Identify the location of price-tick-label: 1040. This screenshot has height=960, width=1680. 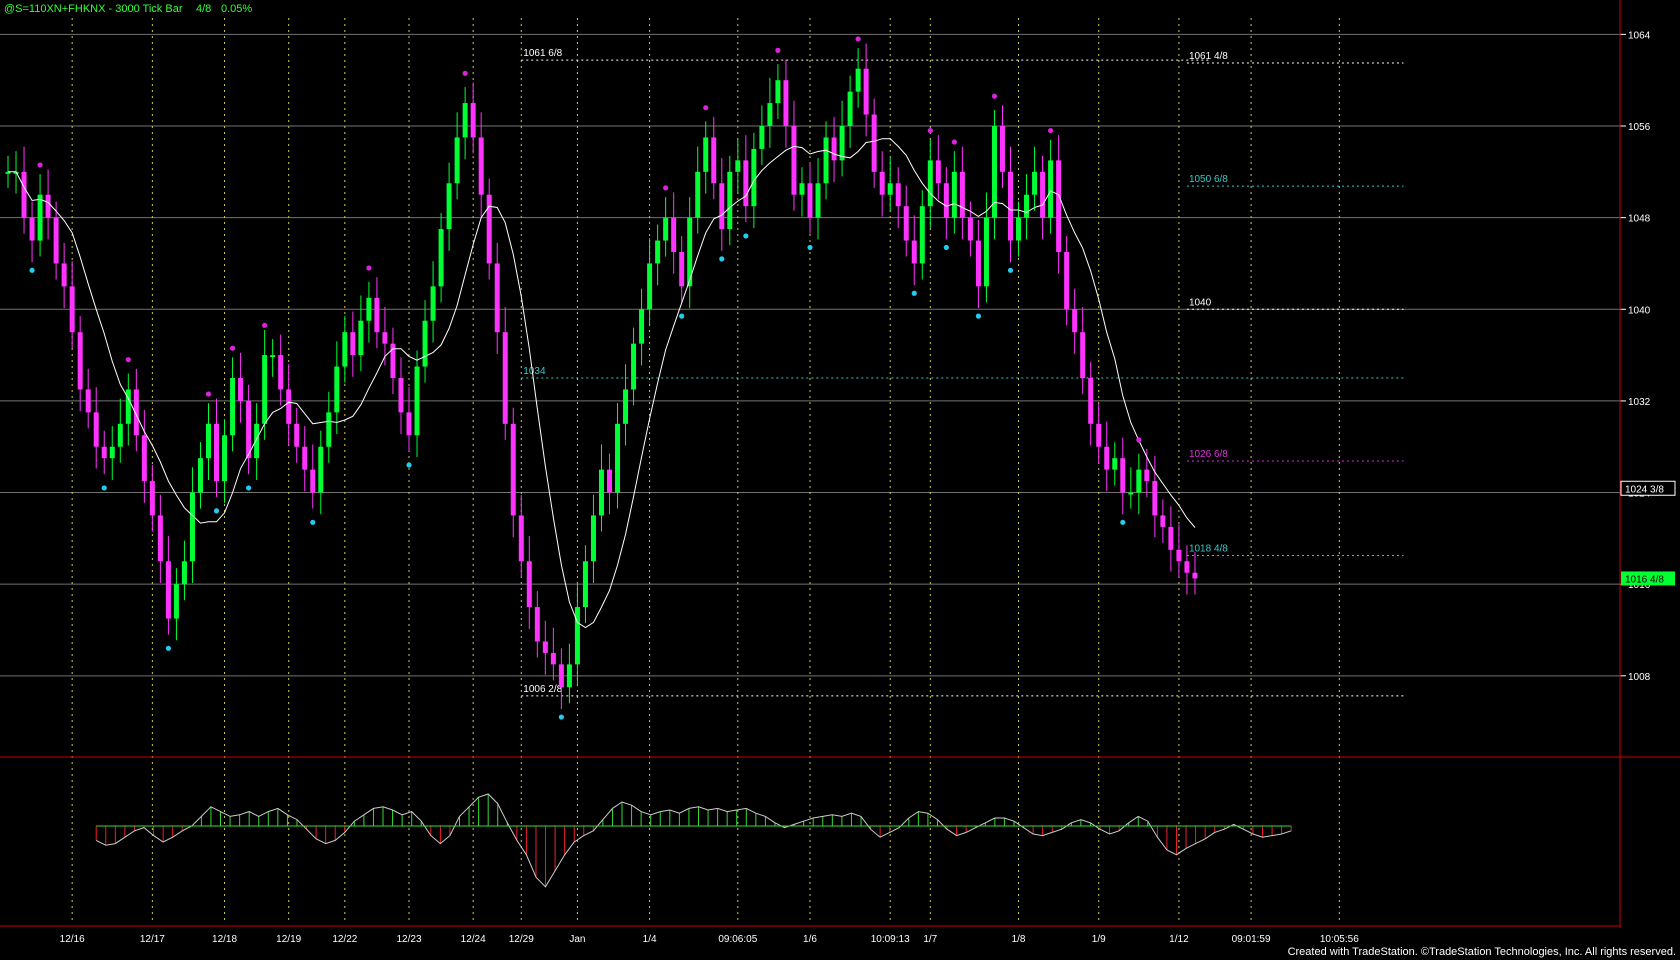
(1639, 310).